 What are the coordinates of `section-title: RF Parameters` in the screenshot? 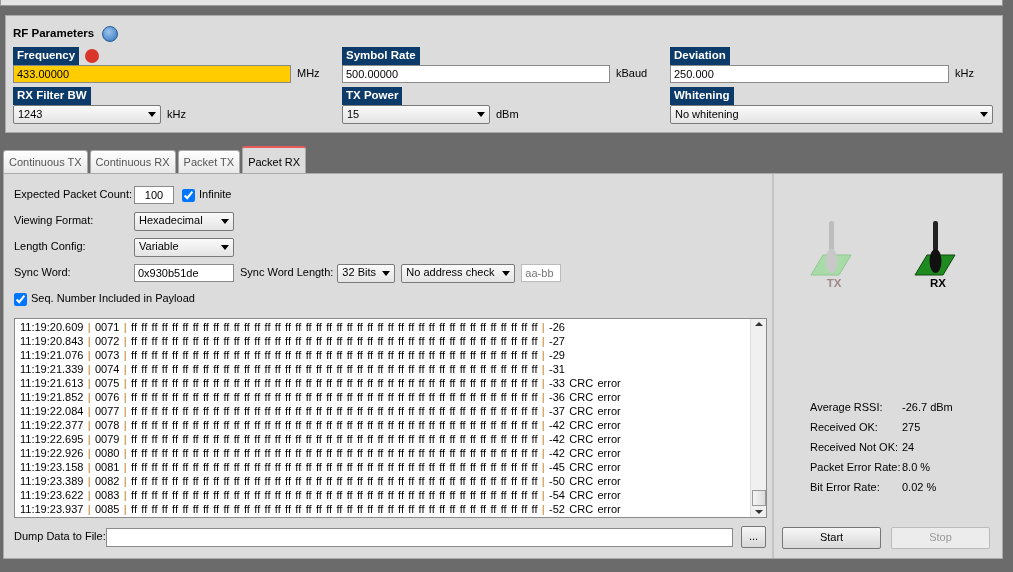 It's located at (54, 34).